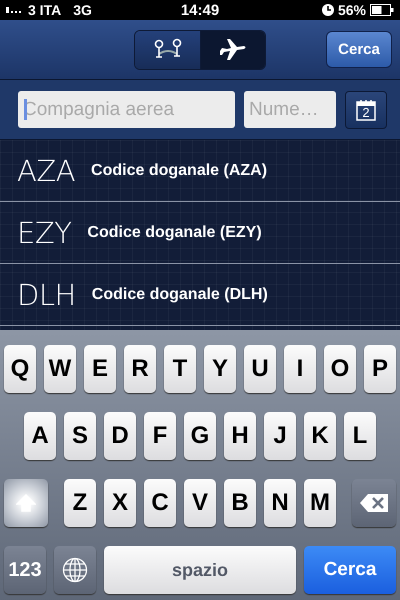 The height and width of the screenshot is (600, 400). Describe the element at coordinates (200, 436) in the screenshot. I see `letter-key: G` at that location.